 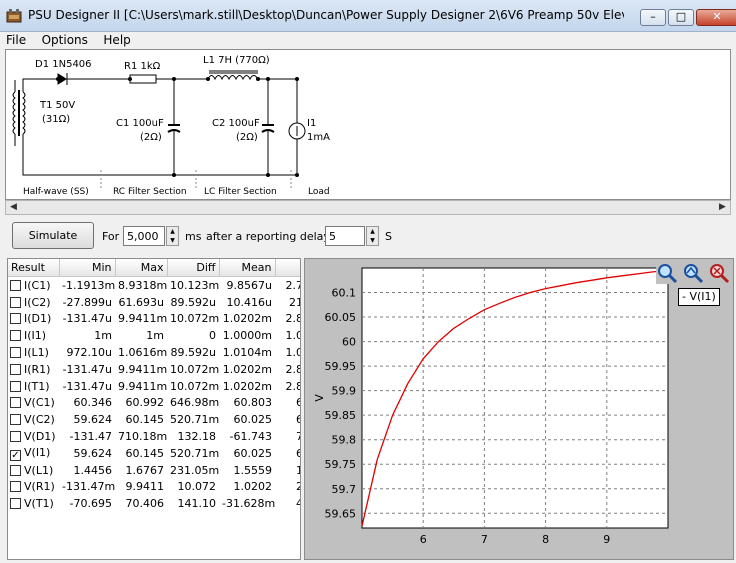 I want to click on result-max: 1m, so click(x=155, y=336).